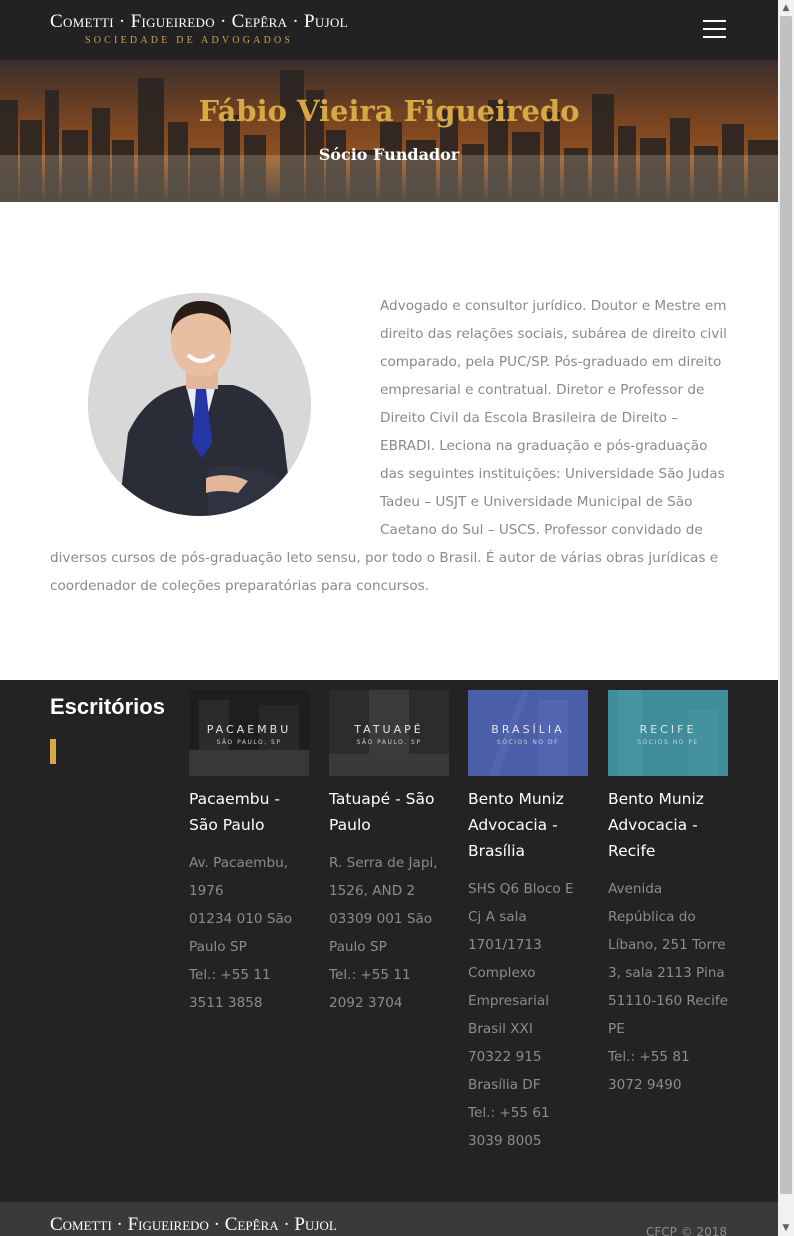 The width and height of the screenshot is (794, 1236). Describe the element at coordinates (381, 933) in the screenshot. I see `office-address-line: 03309 001 São Paulo SP` at that location.